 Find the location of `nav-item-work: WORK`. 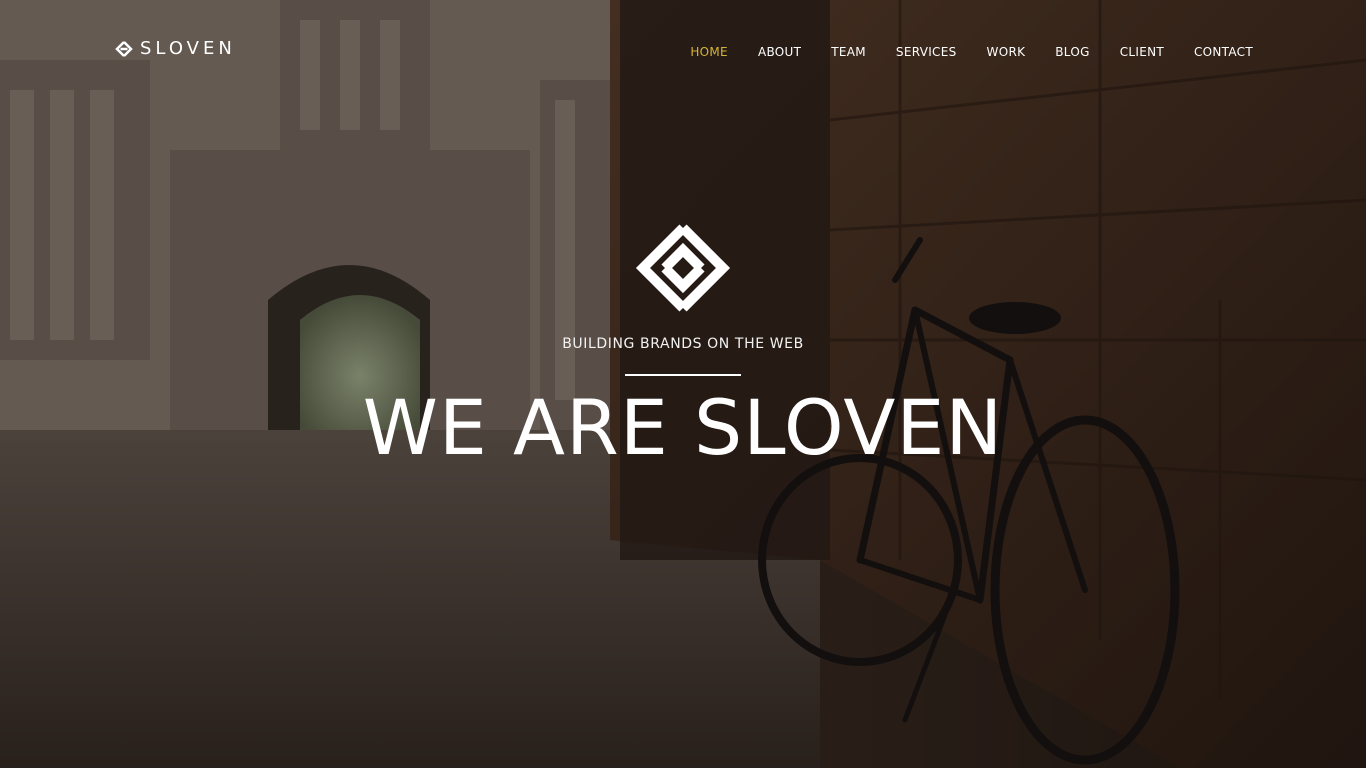

nav-item-work: WORK is located at coordinates (1006, 52).